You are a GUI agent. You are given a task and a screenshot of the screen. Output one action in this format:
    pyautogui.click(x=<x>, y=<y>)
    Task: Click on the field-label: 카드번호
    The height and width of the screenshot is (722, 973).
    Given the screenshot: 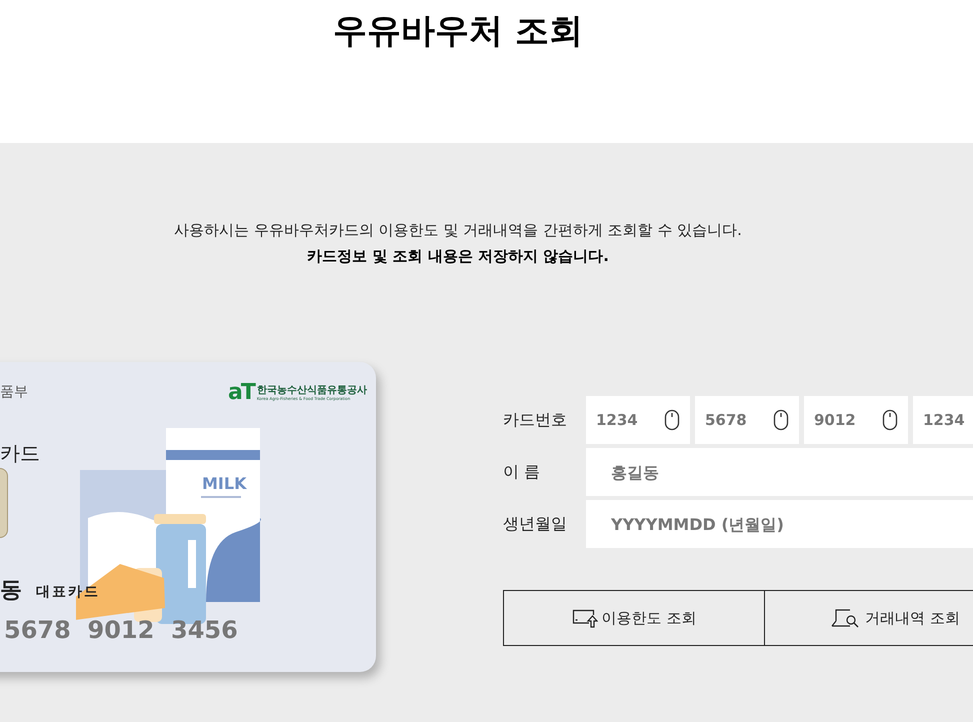 What is the action you would take?
    pyautogui.click(x=535, y=420)
    